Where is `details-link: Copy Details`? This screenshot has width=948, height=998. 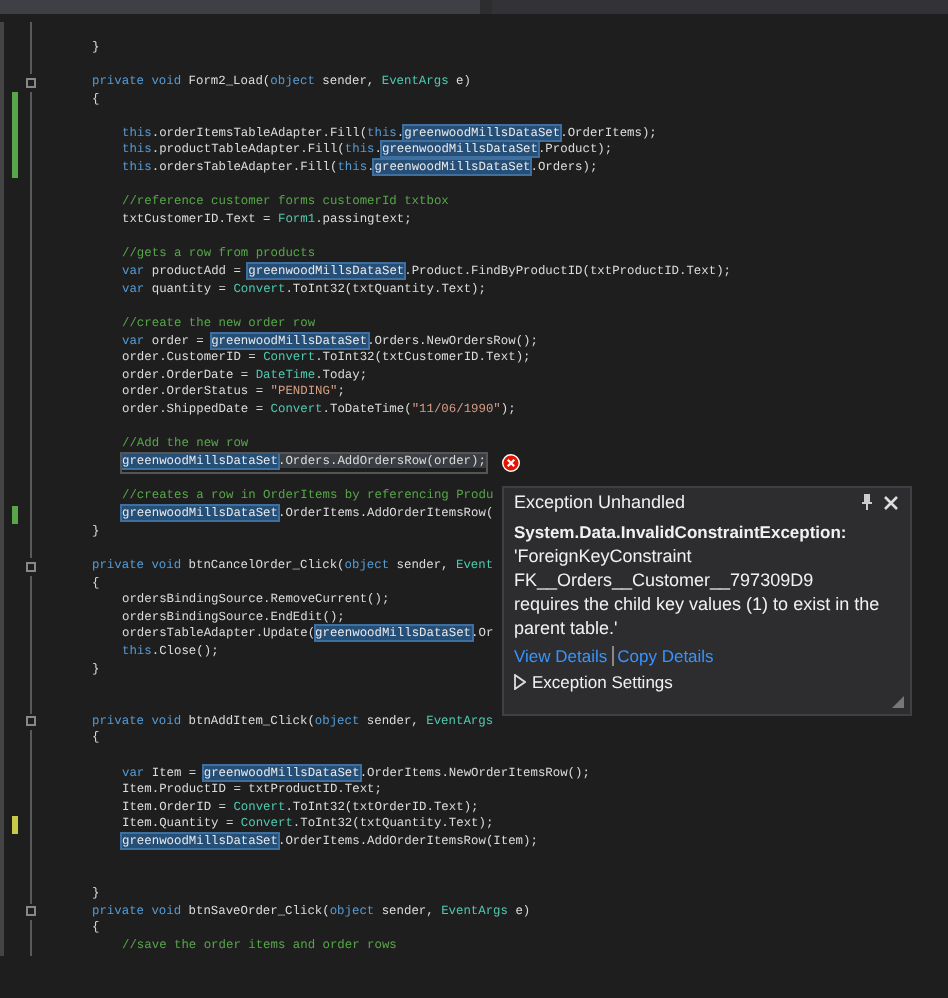
details-link: Copy Details is located at coordinates (665, 656).